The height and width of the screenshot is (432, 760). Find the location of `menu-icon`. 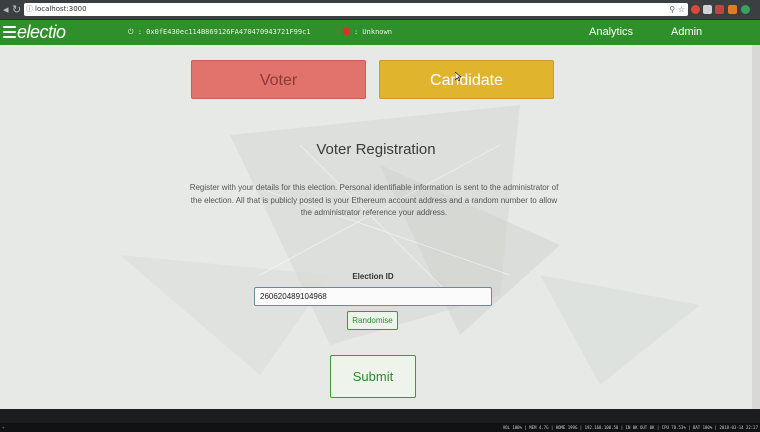

menu-icon is located at coordinates (9, 33).